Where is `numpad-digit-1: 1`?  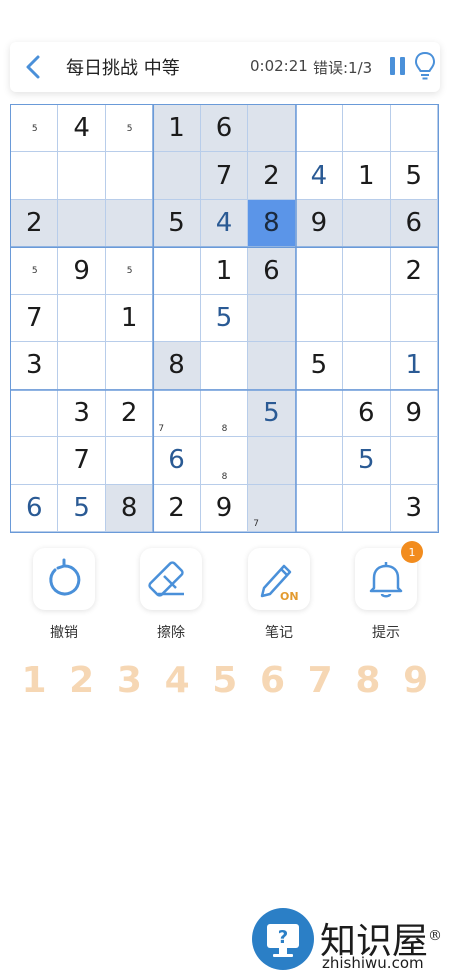
numpad-digit-1: 1 is located at coordinates (34, 680).